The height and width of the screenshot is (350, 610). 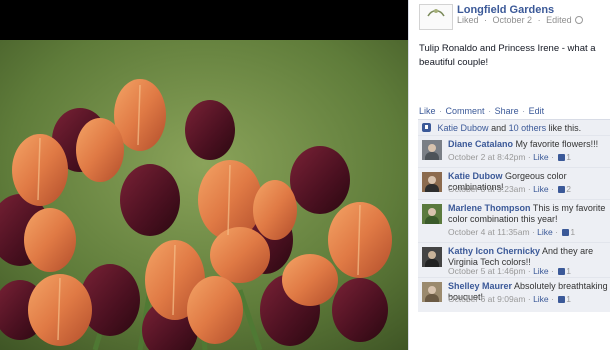 I want to click on comment-body: My favorite flowers!!!, so click(x=557, y=144).